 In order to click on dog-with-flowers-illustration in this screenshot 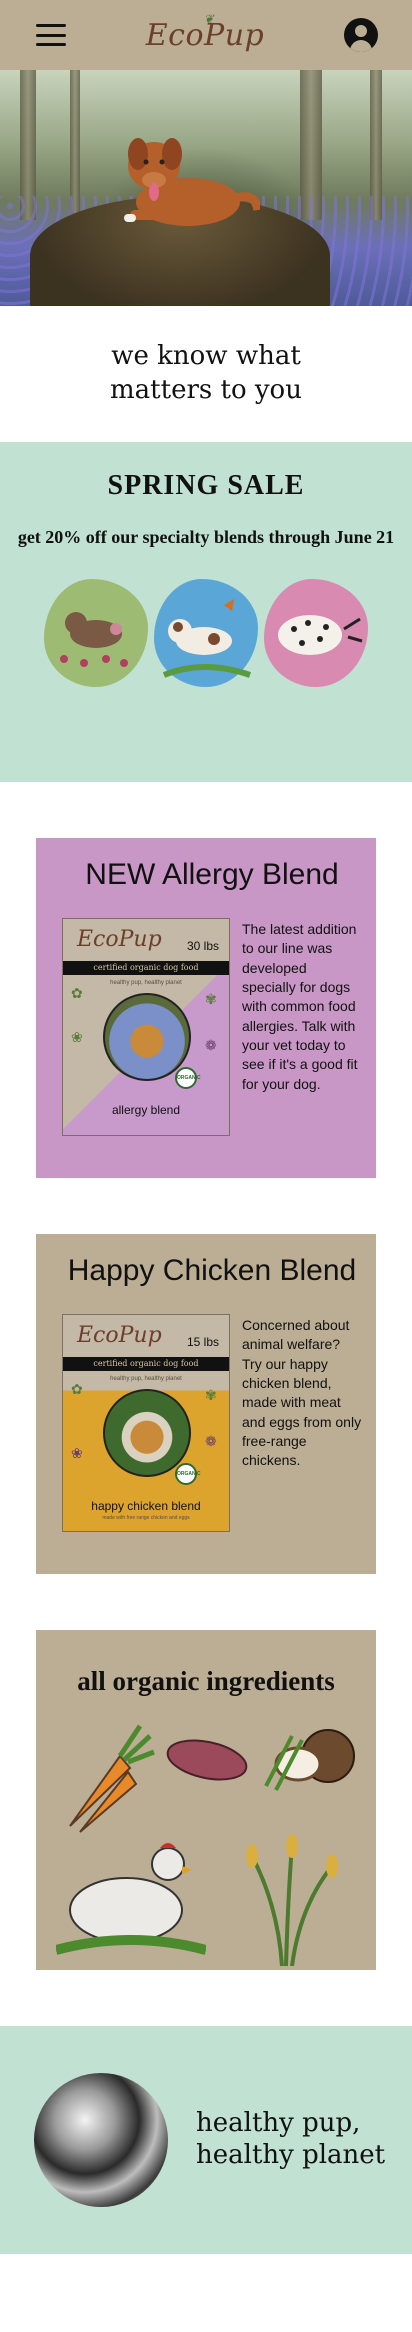, I will do `click(96, 632)`.